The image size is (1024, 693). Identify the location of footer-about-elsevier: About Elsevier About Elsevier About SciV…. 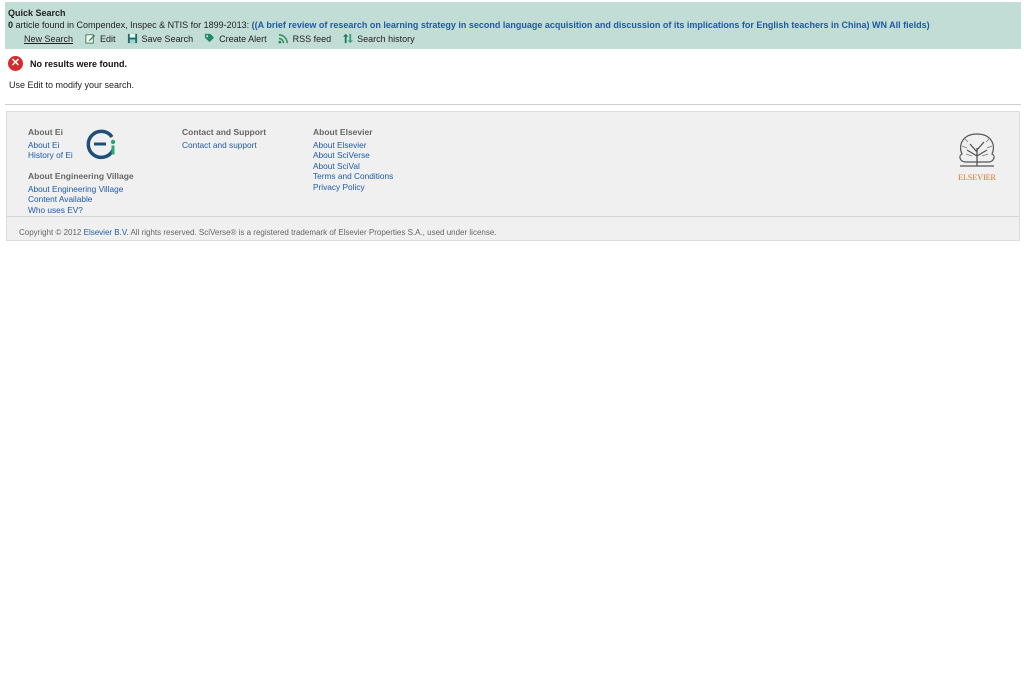
(353, 159).